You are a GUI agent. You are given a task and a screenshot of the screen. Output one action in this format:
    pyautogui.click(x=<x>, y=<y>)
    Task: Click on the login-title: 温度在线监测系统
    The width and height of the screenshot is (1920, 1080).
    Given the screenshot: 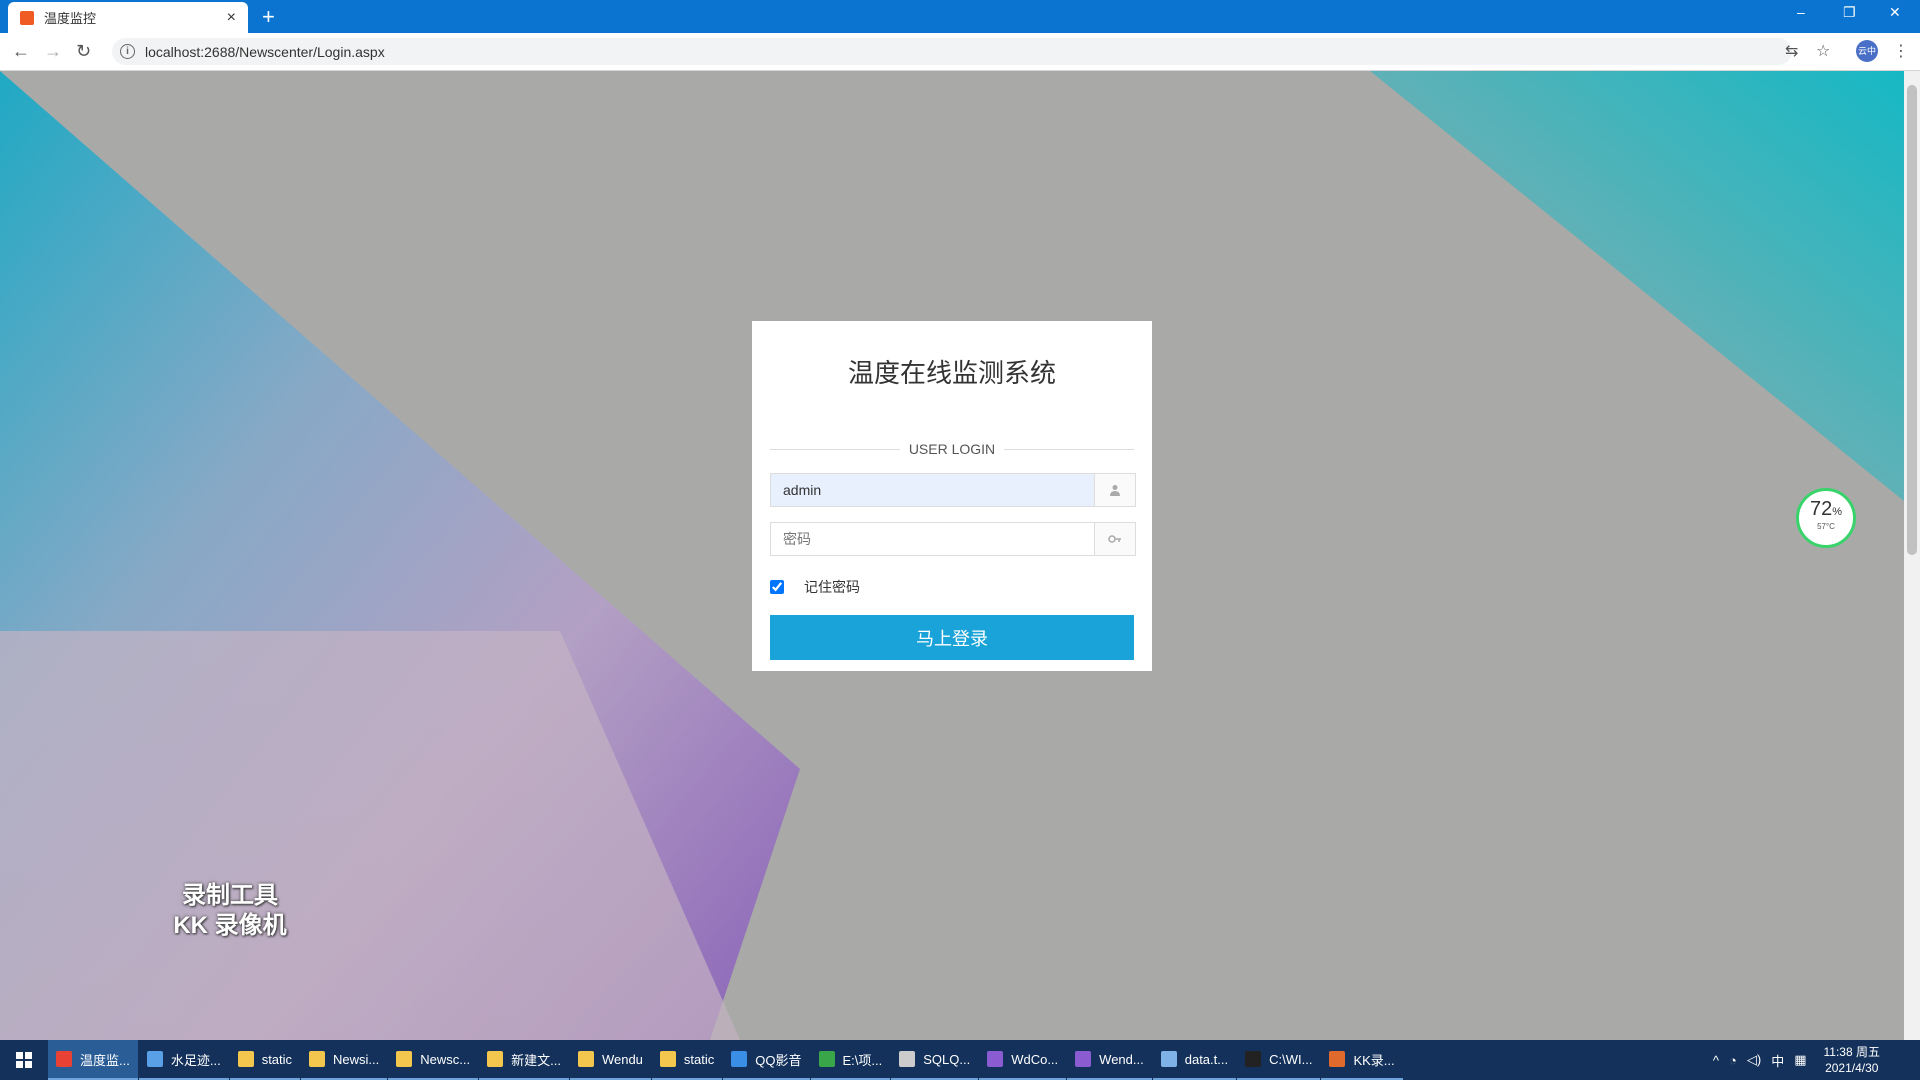 What is the action you would take?
    pyautogui.click(x=951, y=373)
    